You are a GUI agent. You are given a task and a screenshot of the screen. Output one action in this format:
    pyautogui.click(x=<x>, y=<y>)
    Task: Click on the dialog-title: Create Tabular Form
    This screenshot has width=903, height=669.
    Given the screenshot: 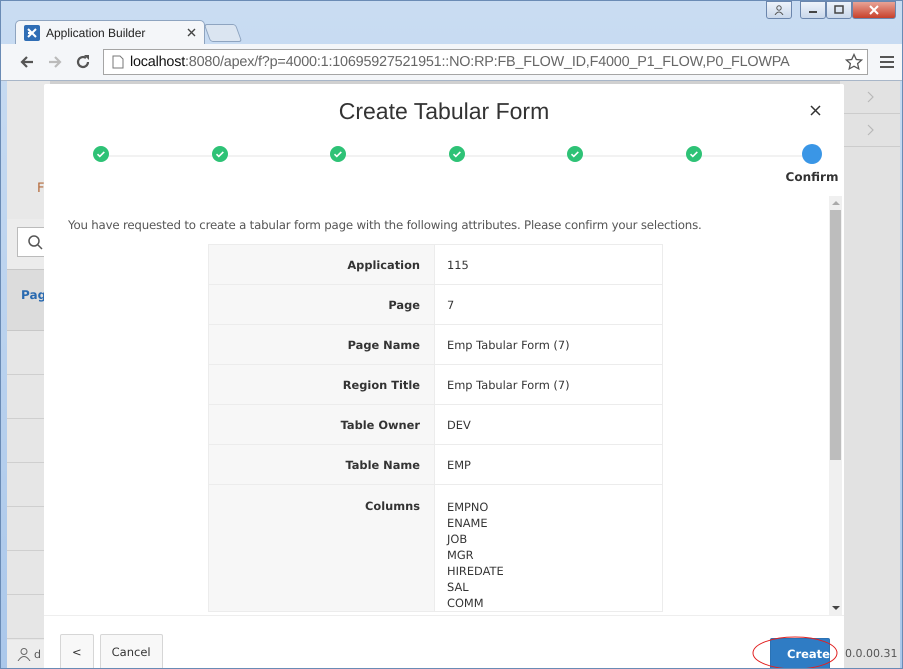 What is the action you would take?
    pyautogui.click(x=444, y=110)
    